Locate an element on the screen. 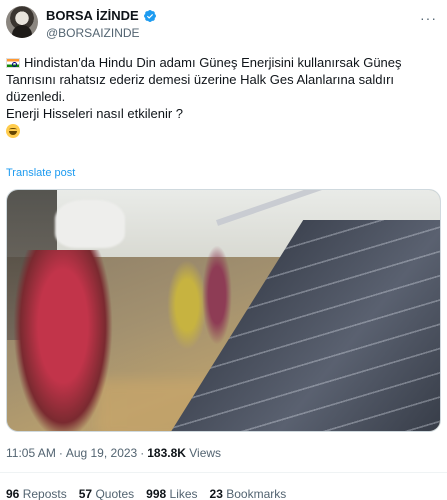 This screenshot has height=500, width=447. tweet-meta: 11:05 AM · Aug 19, 2023 · 183.8K Views is located at coordinates (113, 453).